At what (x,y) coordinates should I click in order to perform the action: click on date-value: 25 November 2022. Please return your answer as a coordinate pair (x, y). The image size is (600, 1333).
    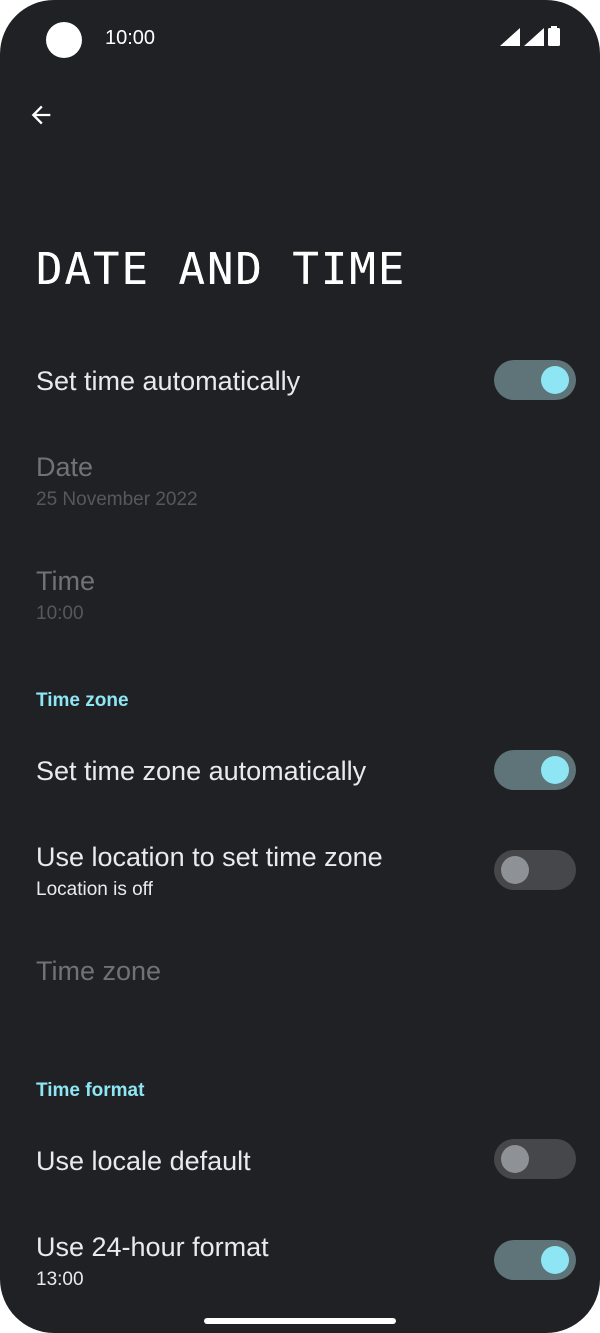
    Looking at the image, I should click on (117, 499).